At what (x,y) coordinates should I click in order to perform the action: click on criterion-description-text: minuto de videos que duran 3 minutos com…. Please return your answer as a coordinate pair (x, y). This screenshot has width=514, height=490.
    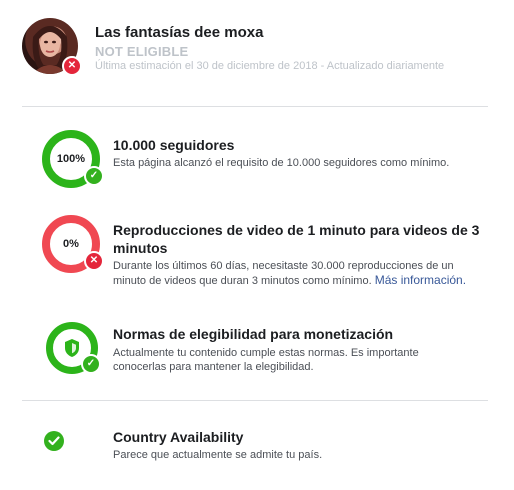
    Looking at the image, I should click on (242, 281).